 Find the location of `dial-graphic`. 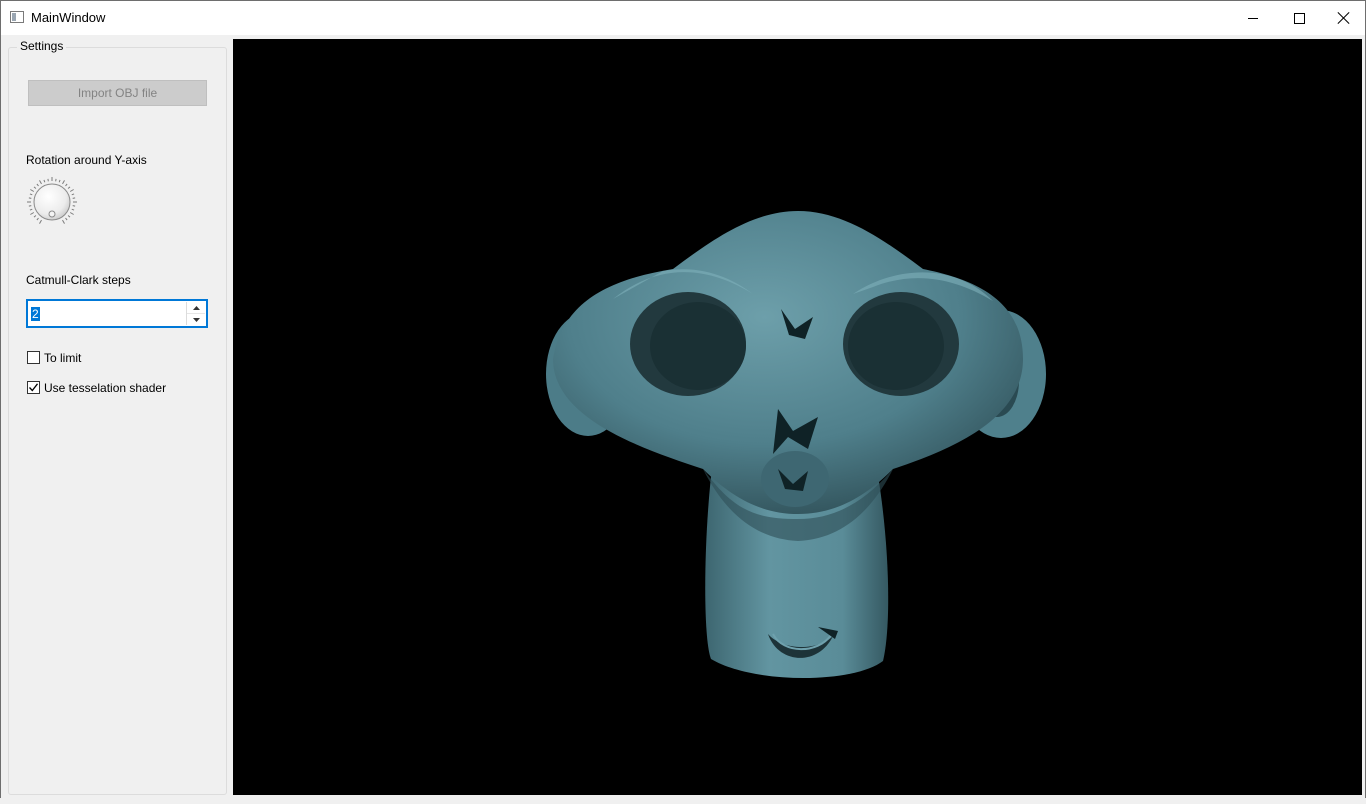

dial-graphic is located at coordinates (52, 200).